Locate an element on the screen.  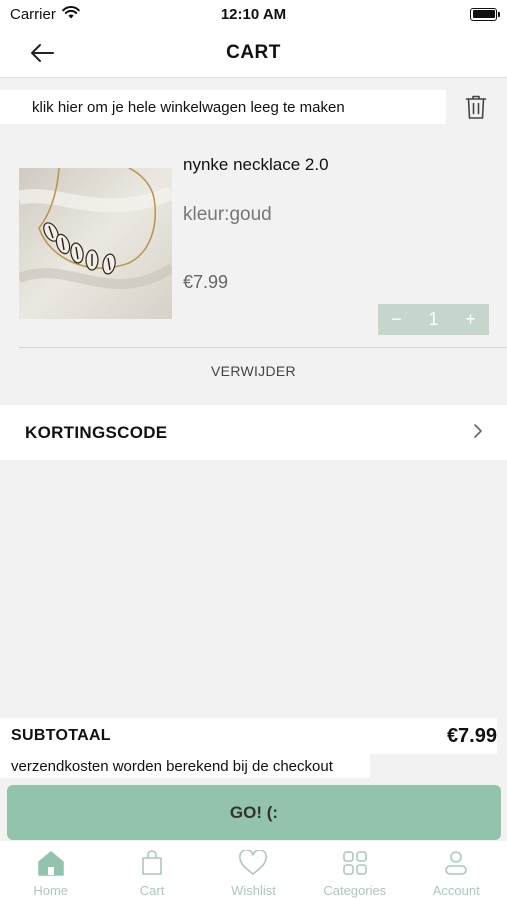
carrier-label: Carrier is located at coordinates (33, 14).